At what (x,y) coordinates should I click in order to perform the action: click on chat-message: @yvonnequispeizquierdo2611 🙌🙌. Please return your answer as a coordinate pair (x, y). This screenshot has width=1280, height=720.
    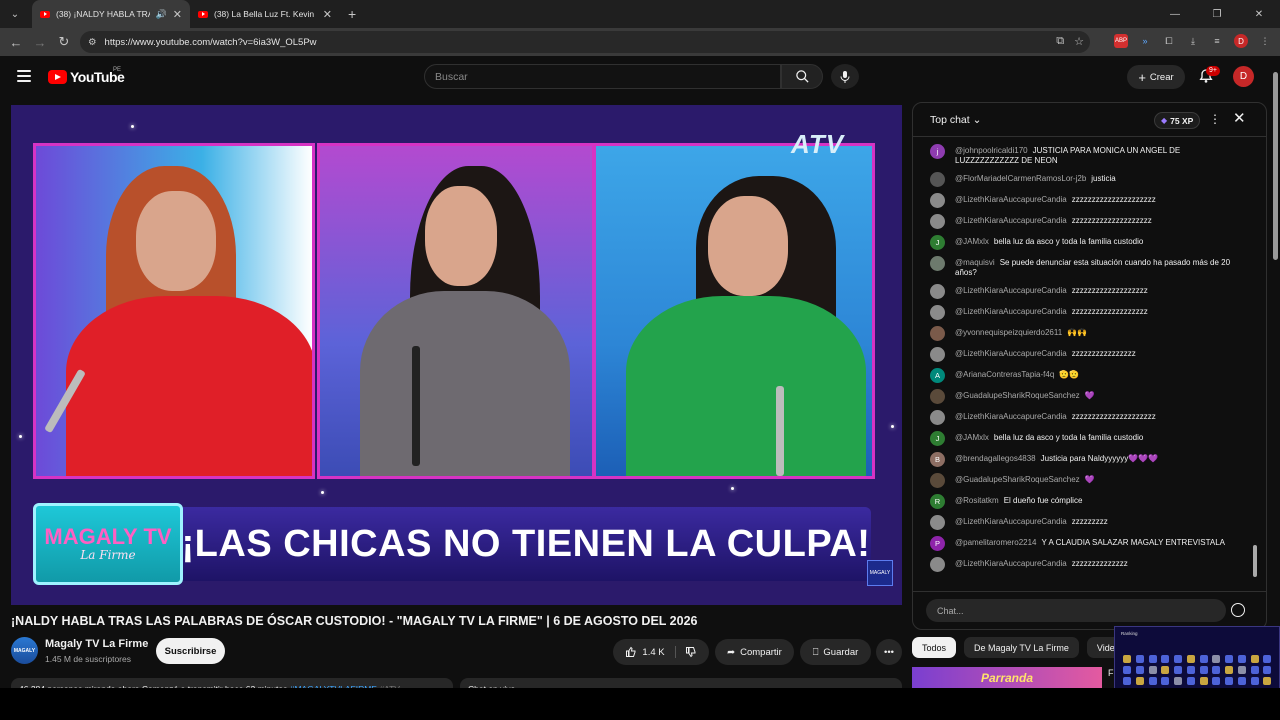
    Looking at the image, I should click on (1083, 333).